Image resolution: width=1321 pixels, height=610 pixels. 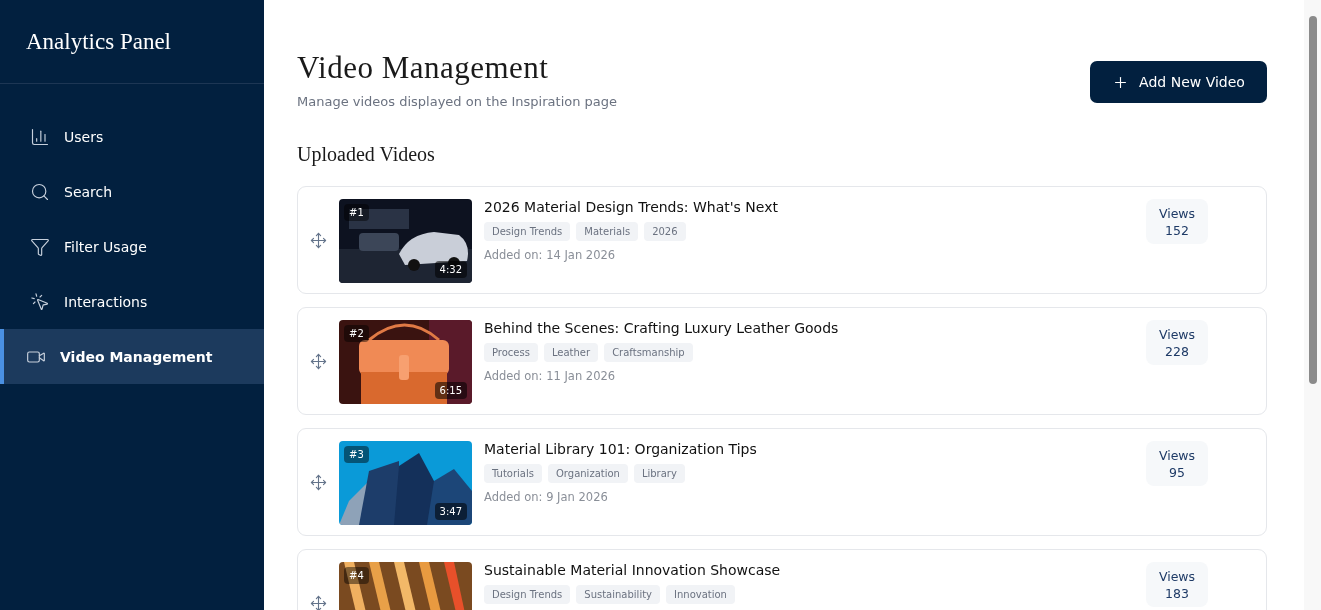 What do you see at coordinates (1178, 82) in the screenshot?
I see `add-video-button: Add New Video` at bounding box center [1178, 82].